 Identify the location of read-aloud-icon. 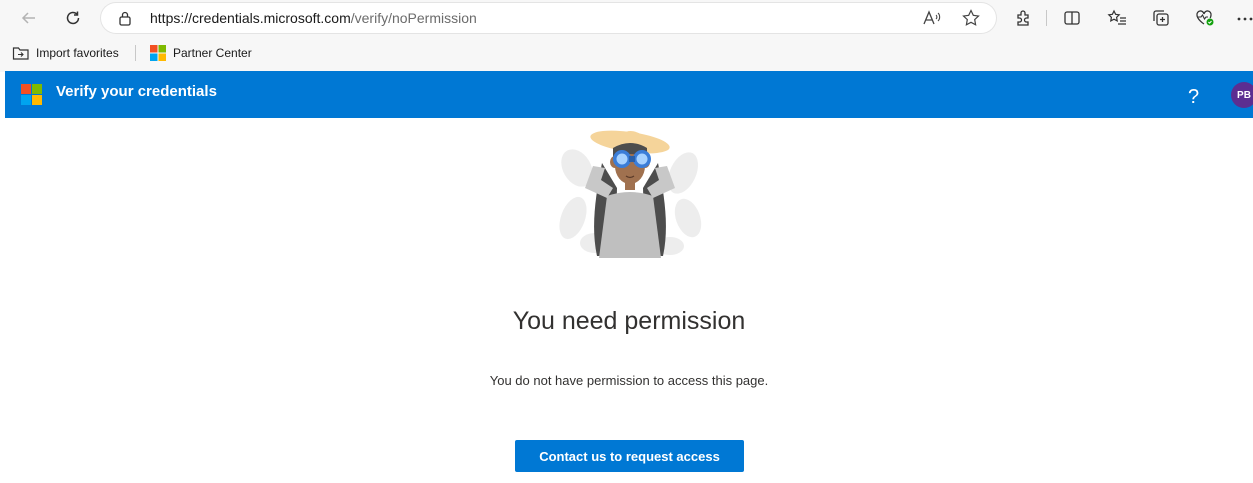
(932, 18).